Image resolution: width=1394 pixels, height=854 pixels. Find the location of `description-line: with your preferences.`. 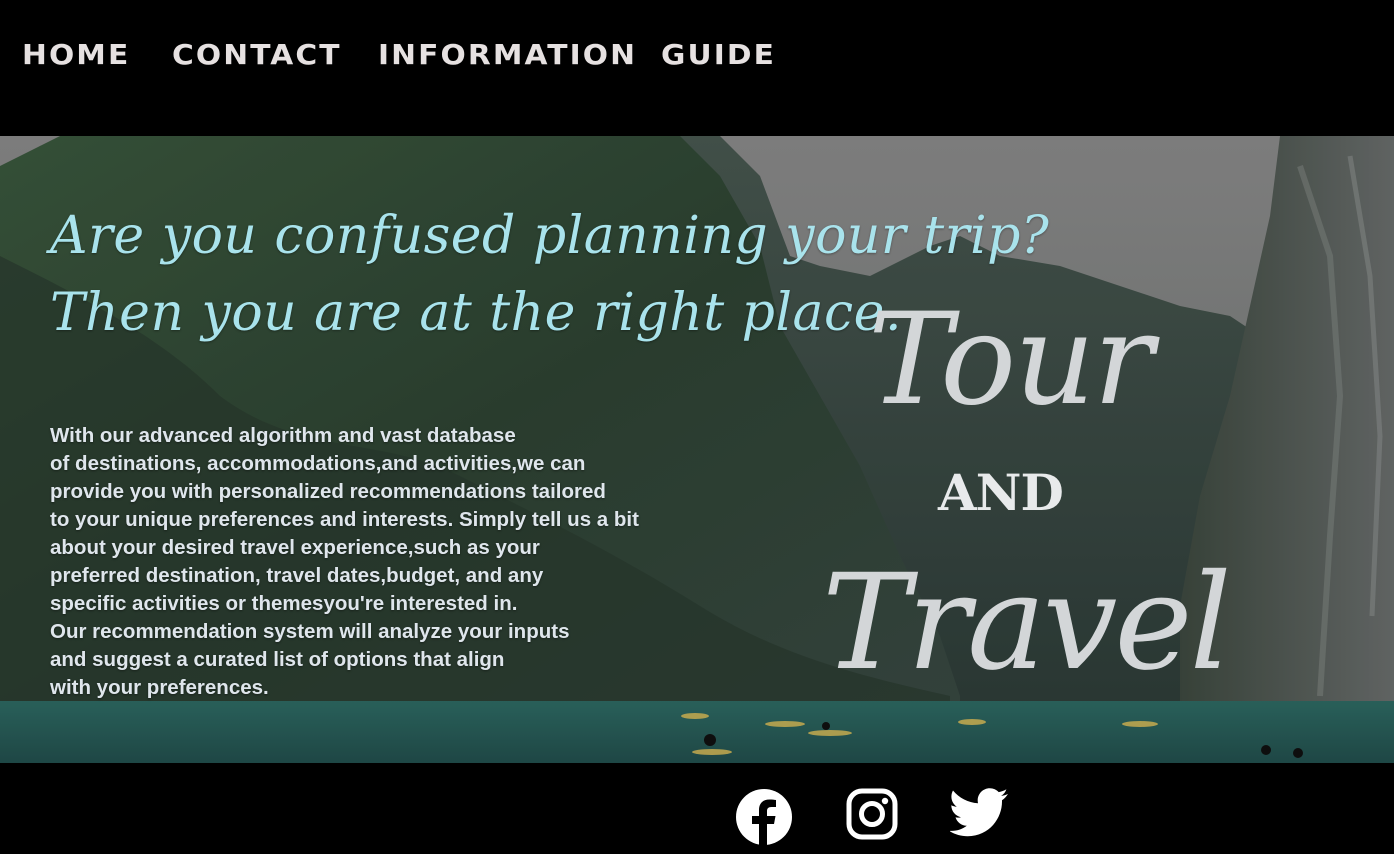

description-line: with your preferences. is located at coordinates (159, 687).